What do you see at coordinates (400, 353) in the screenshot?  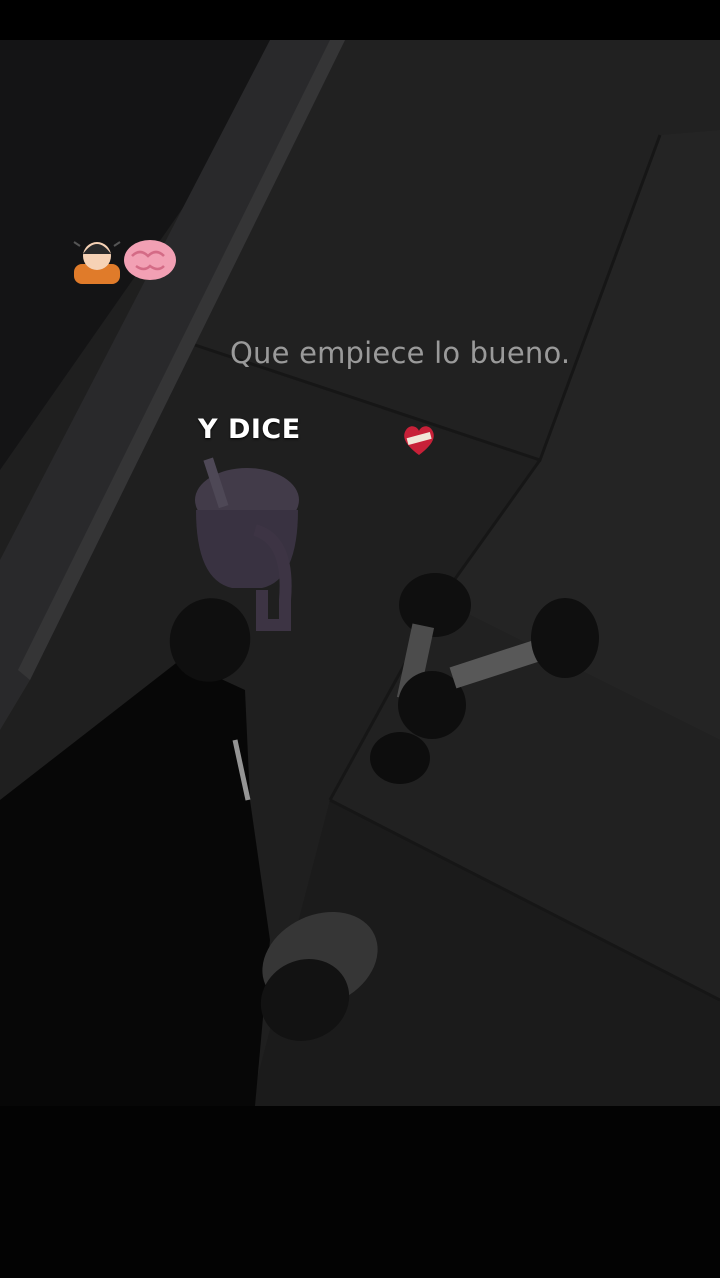 I see `caption-text: Que empiece lo bueno.` at bounding box center [400, 353].